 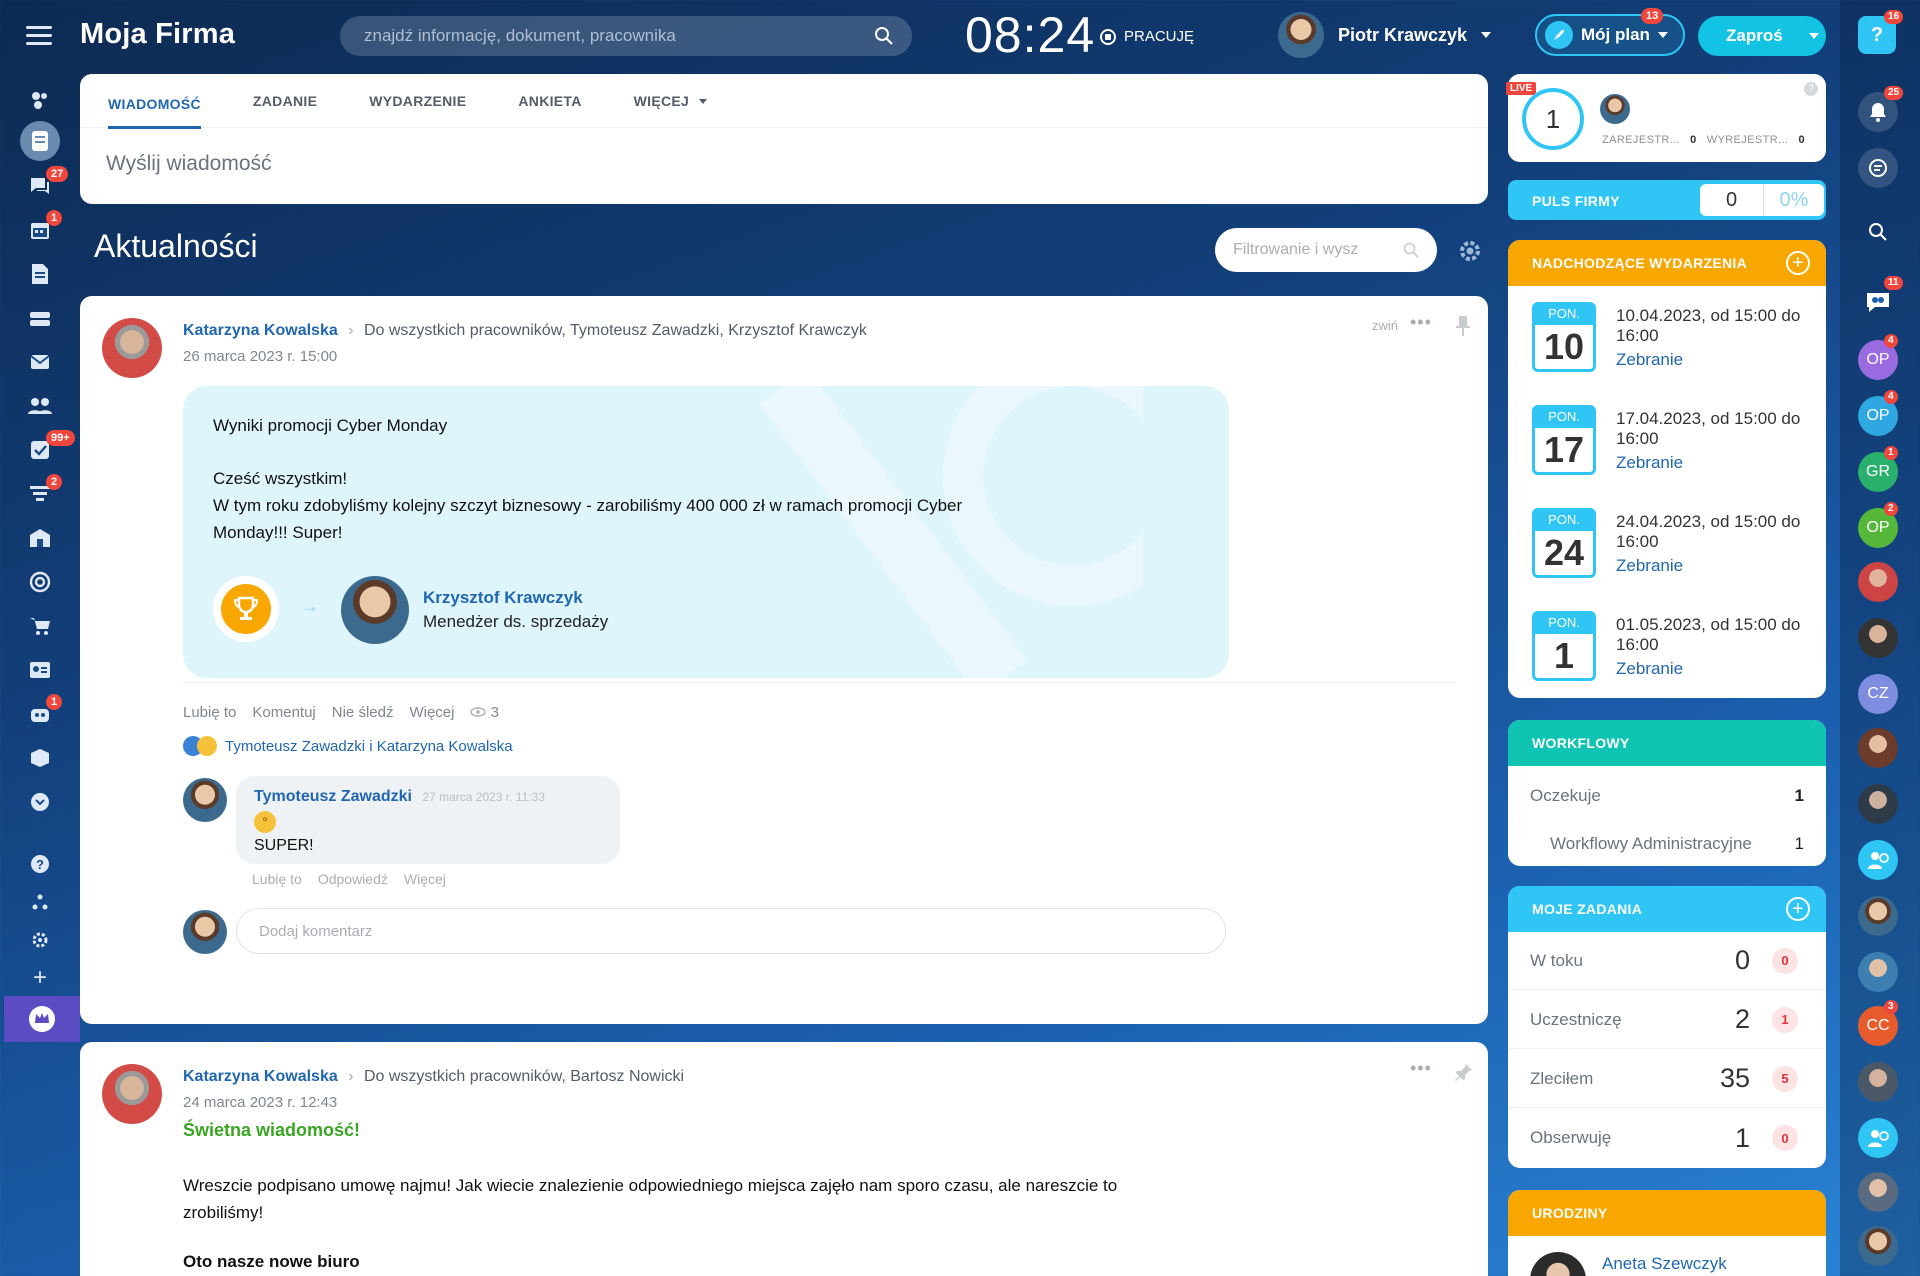 I want to click on add-comment-input: Dodaj komentarz, so click(x=731, y=931).